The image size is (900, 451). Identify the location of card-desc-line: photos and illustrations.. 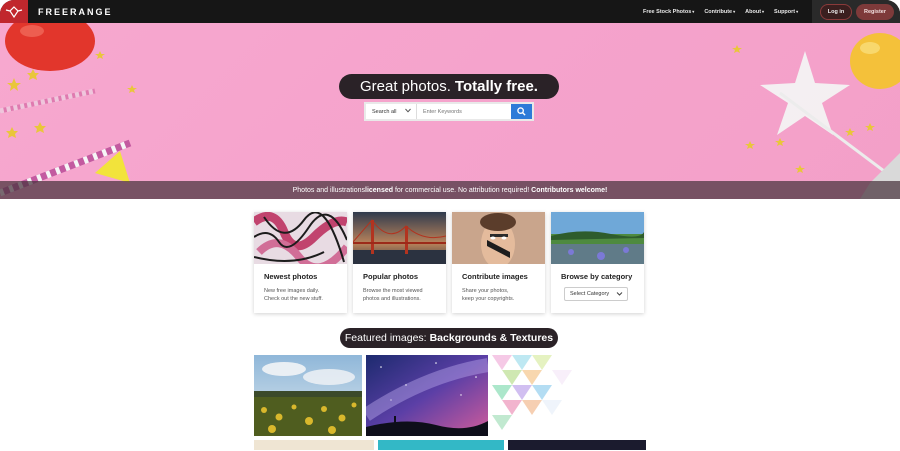
(392, 299).